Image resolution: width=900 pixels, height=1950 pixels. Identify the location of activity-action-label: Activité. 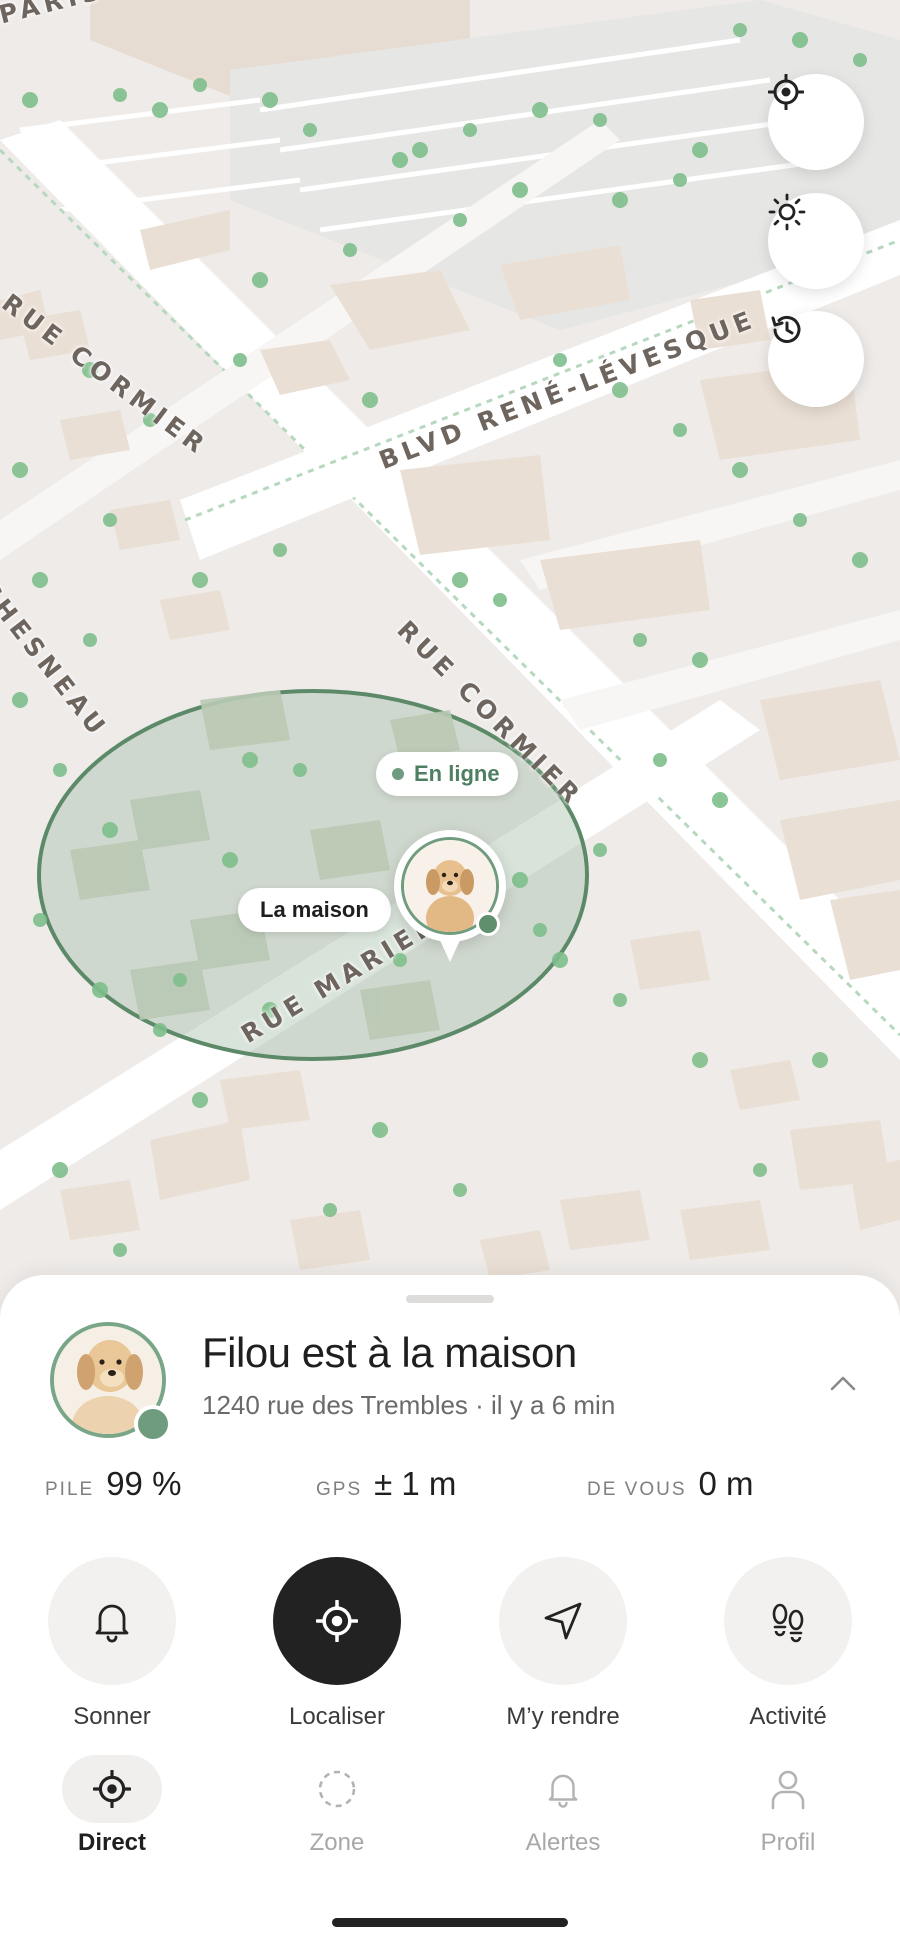
(788, 1716).